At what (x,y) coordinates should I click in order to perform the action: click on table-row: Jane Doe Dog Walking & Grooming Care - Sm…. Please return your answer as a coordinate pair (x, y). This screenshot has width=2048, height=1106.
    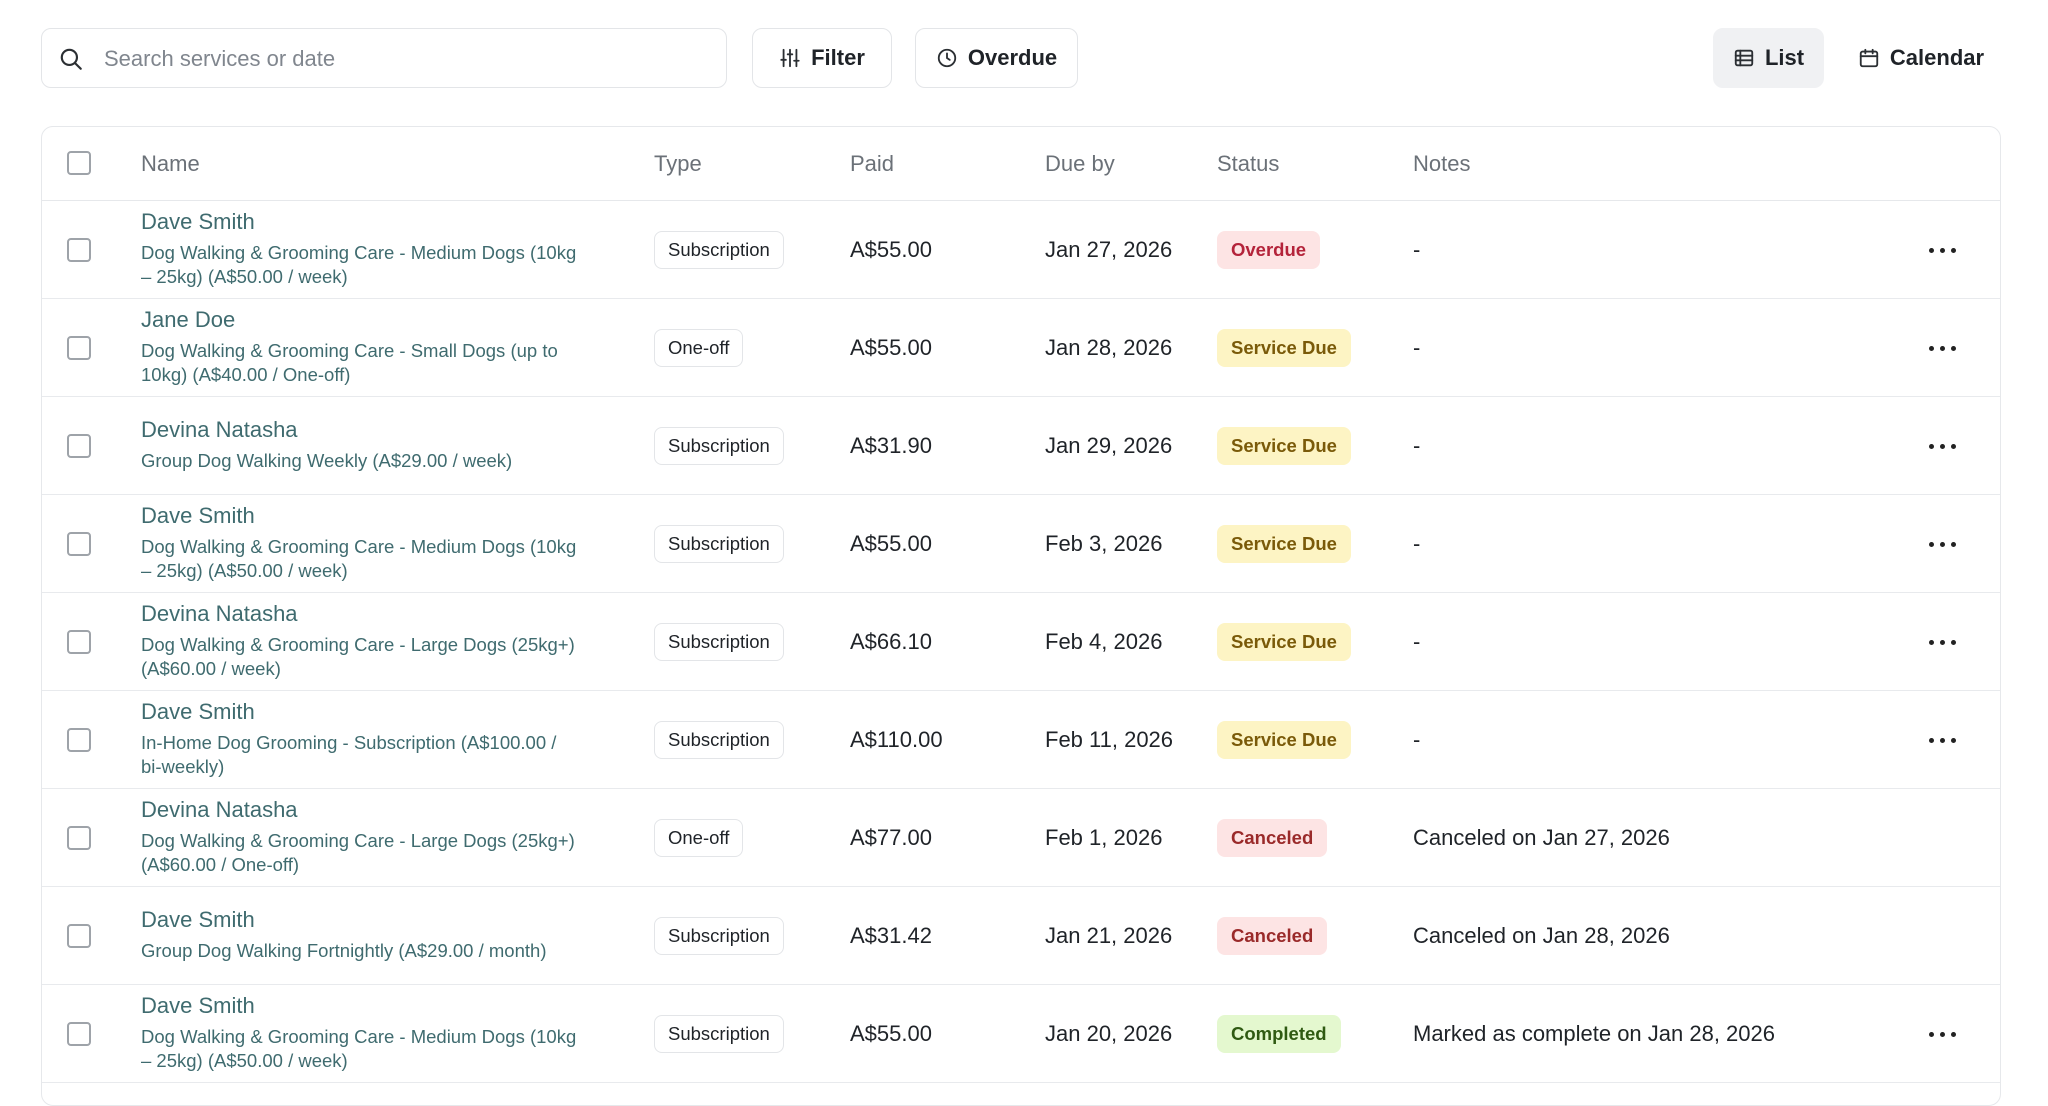
    Looking at the image, I should click on (1021, 348).